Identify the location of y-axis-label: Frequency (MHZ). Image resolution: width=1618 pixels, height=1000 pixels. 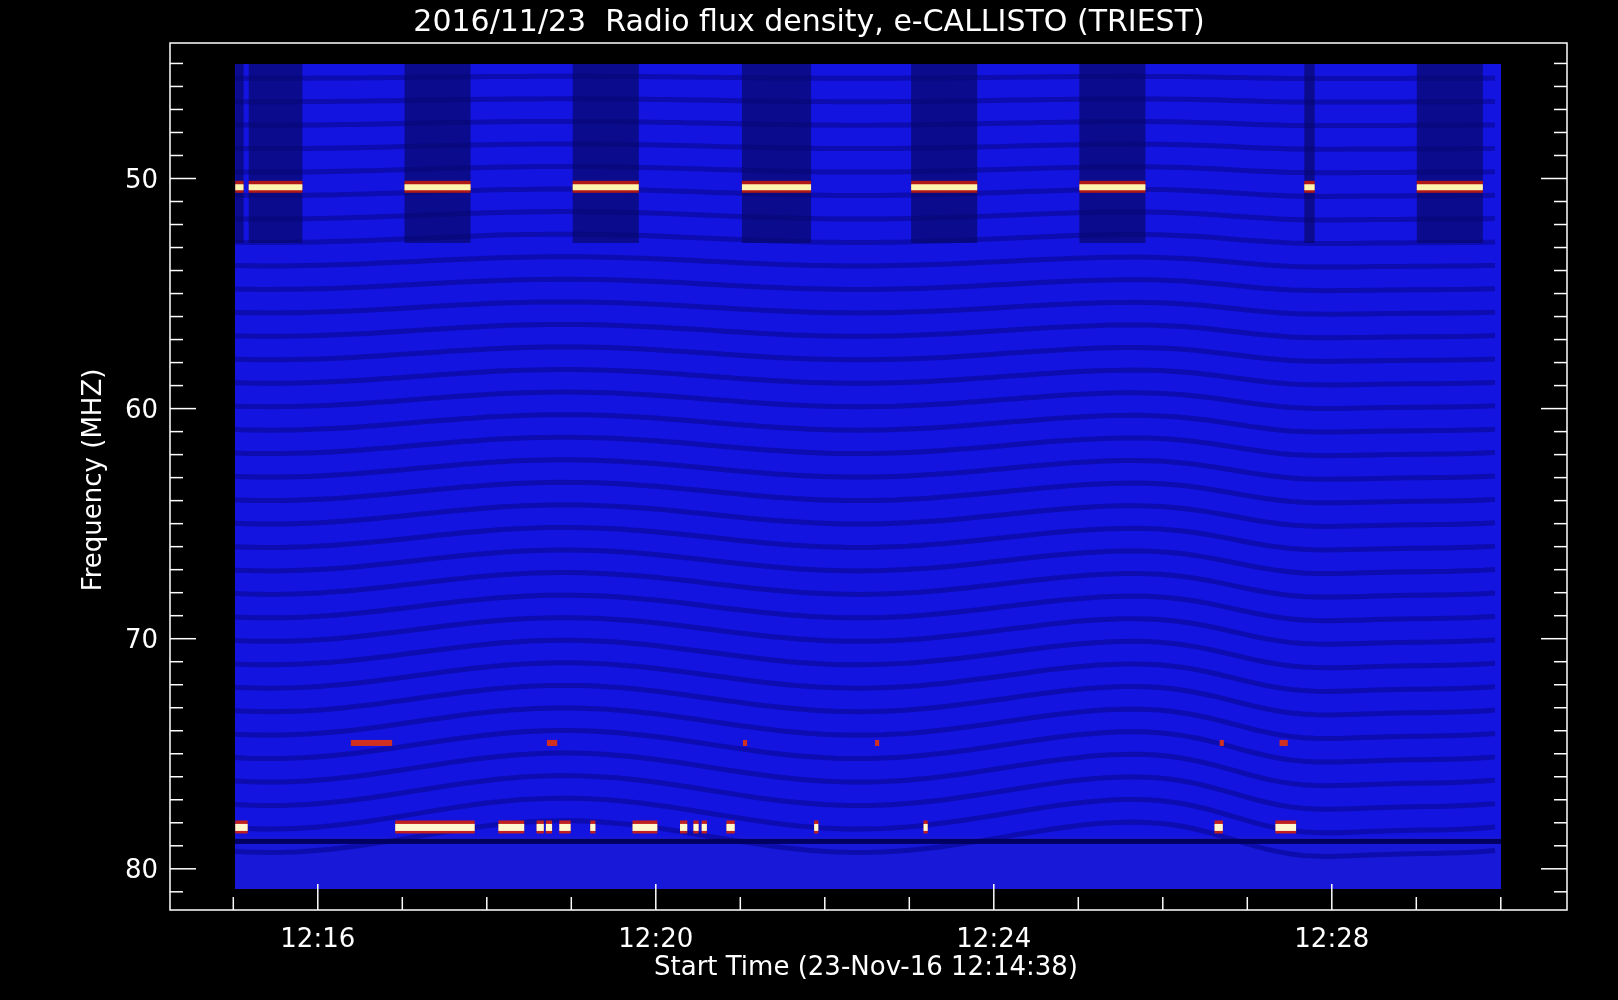
(92, 480).